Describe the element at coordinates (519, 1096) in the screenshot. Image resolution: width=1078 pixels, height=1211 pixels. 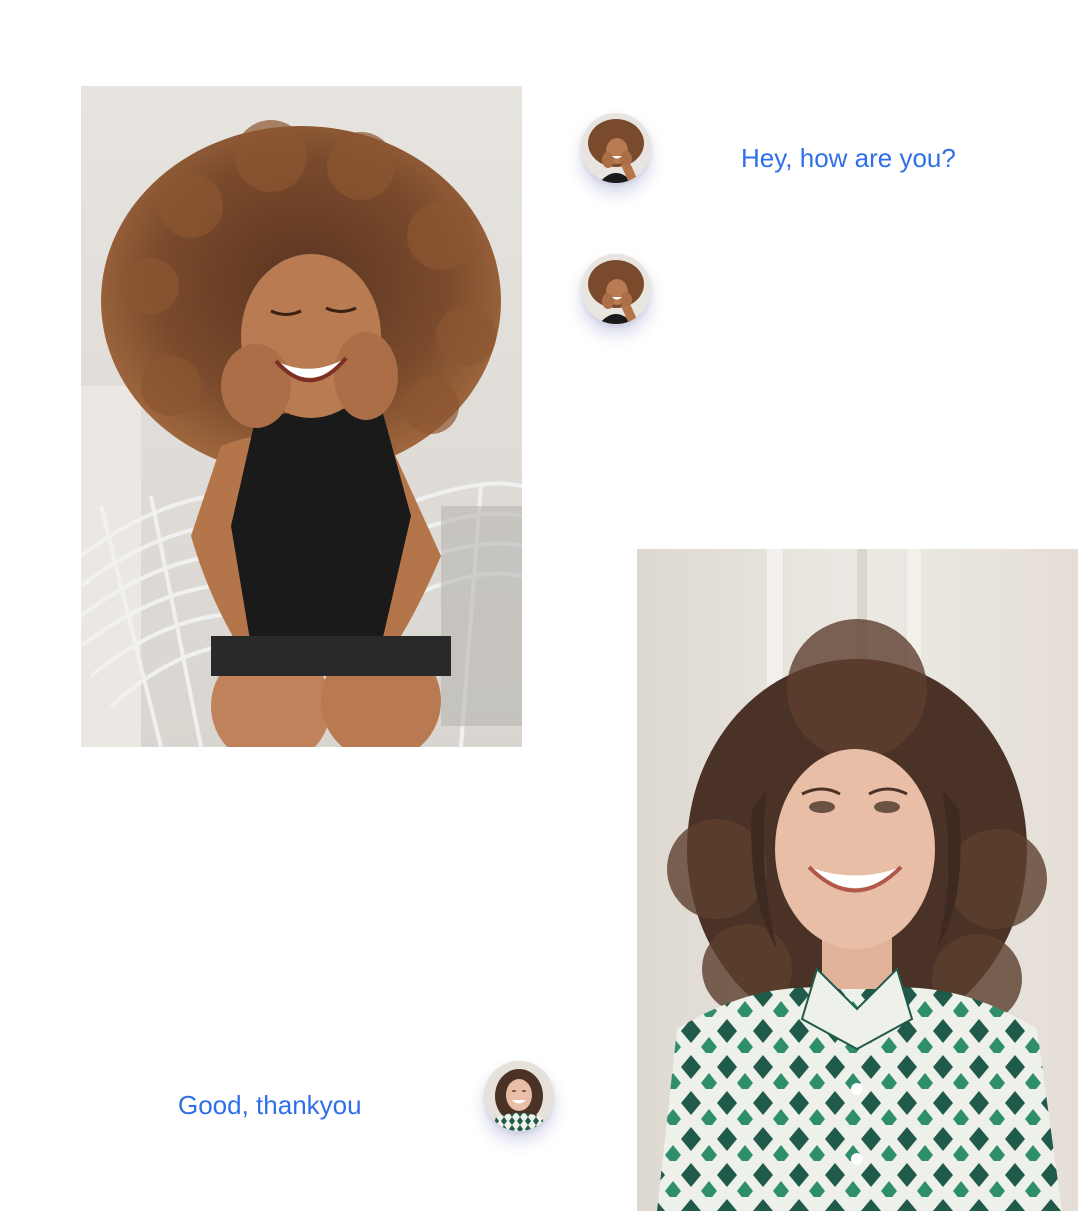
I see `wavy-hair-woman-avatar` at that location.